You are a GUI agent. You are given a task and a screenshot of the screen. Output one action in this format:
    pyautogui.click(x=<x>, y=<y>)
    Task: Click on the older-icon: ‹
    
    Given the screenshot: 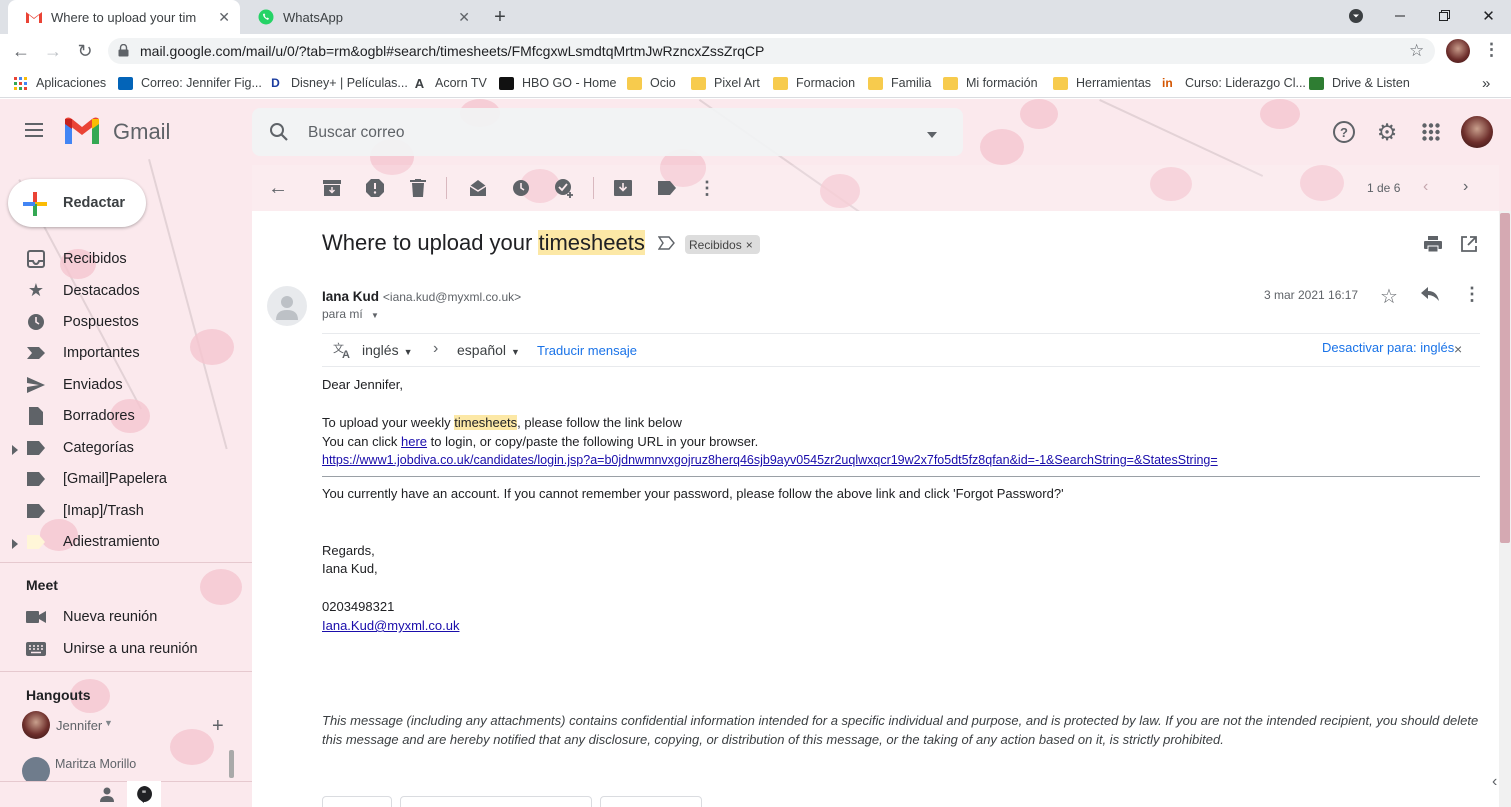 What is the action you would take?
    pyautogui.click(x=1425, y=187)
    